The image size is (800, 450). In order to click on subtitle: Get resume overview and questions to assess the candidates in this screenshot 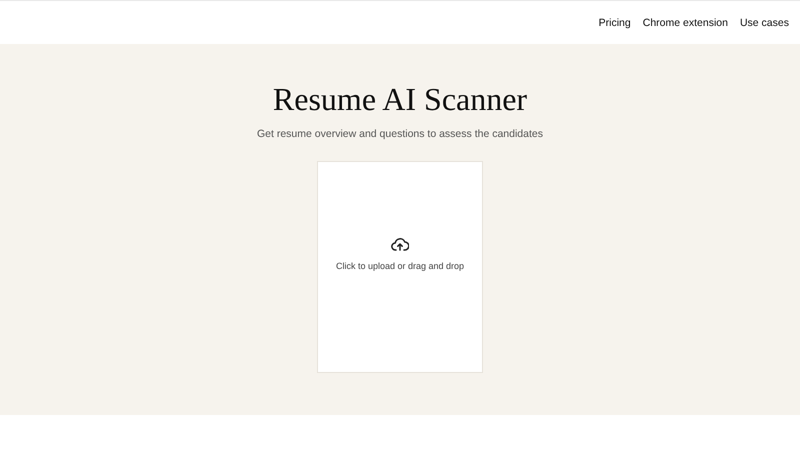, I will do `click(400, 134)`.